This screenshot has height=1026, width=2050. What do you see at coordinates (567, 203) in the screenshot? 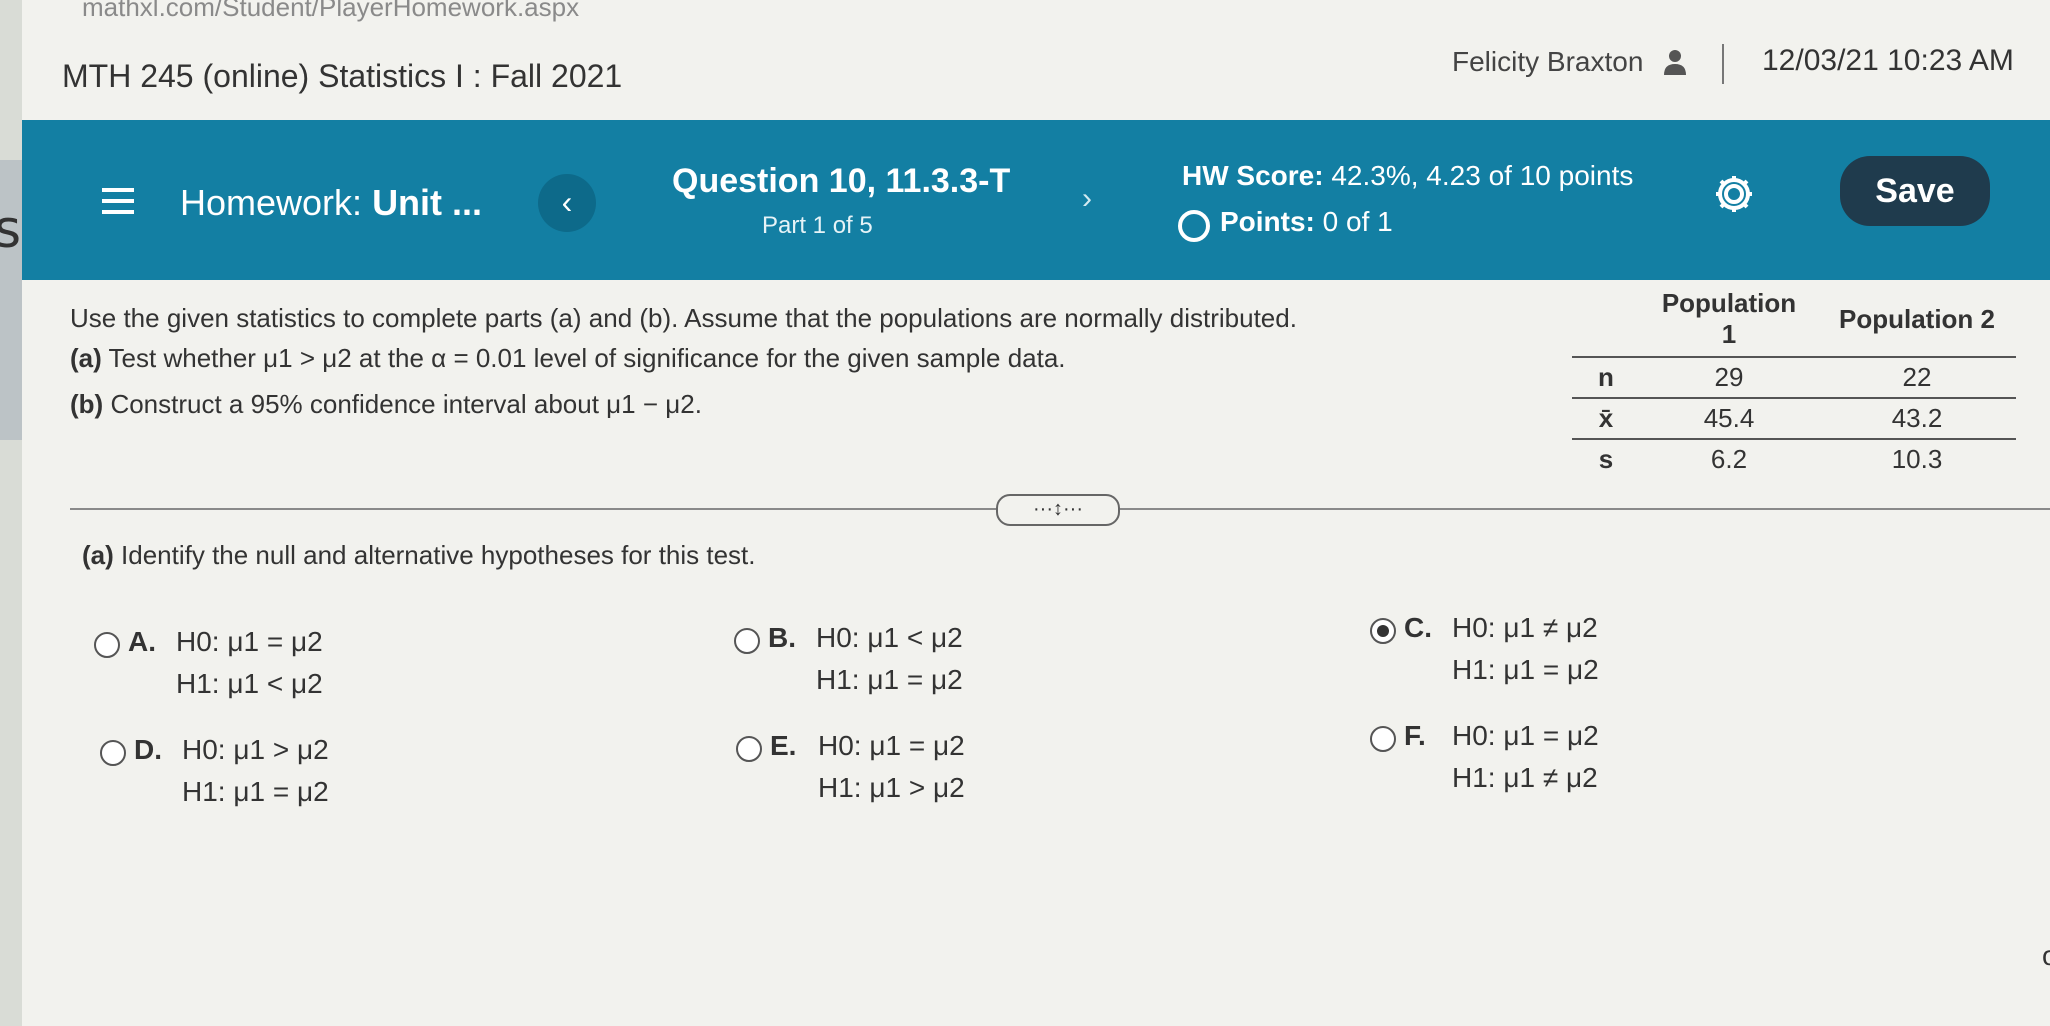
I see `previous-question-button: ‹` at bounding box center [567, 203].